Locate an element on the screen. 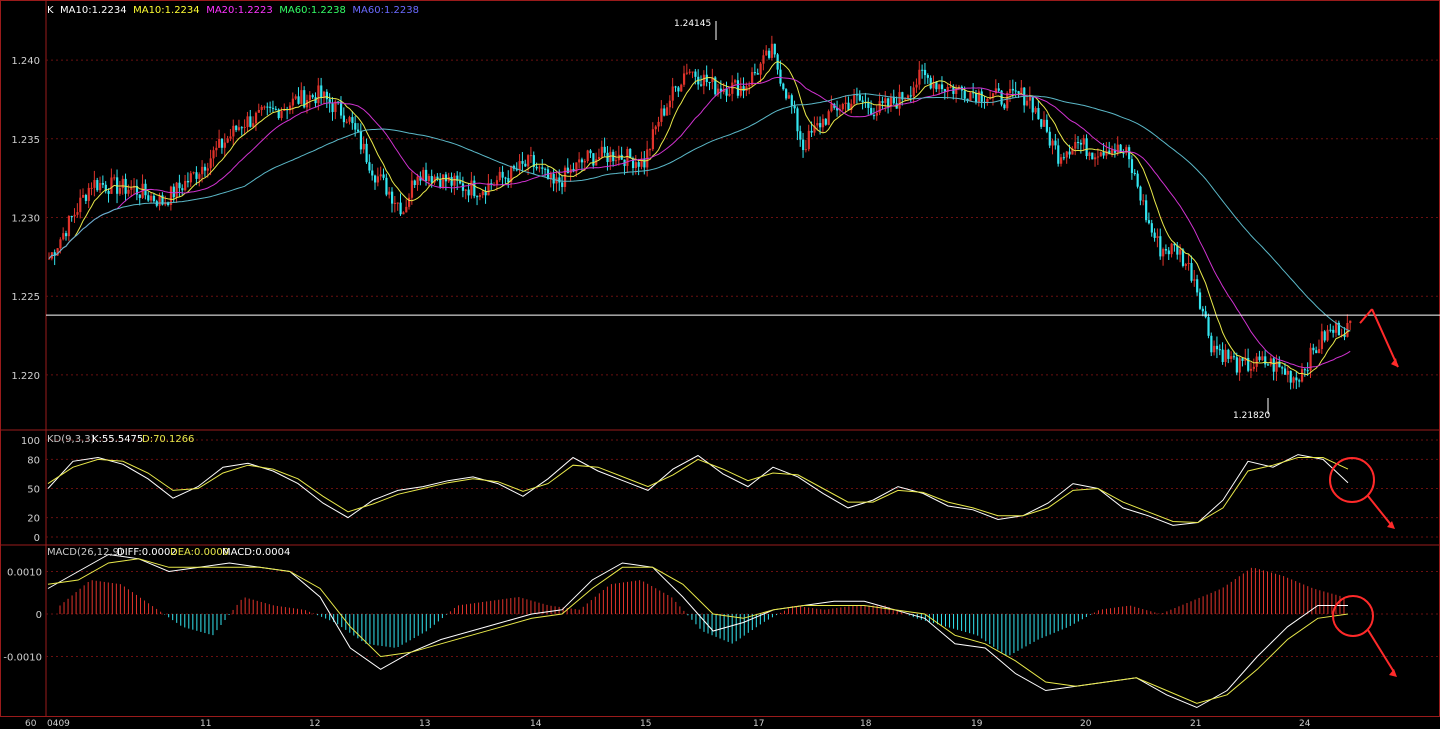 This screenshot has width=1440, height=729. x-tick-label: 13 is located at coordinates (424, 724).